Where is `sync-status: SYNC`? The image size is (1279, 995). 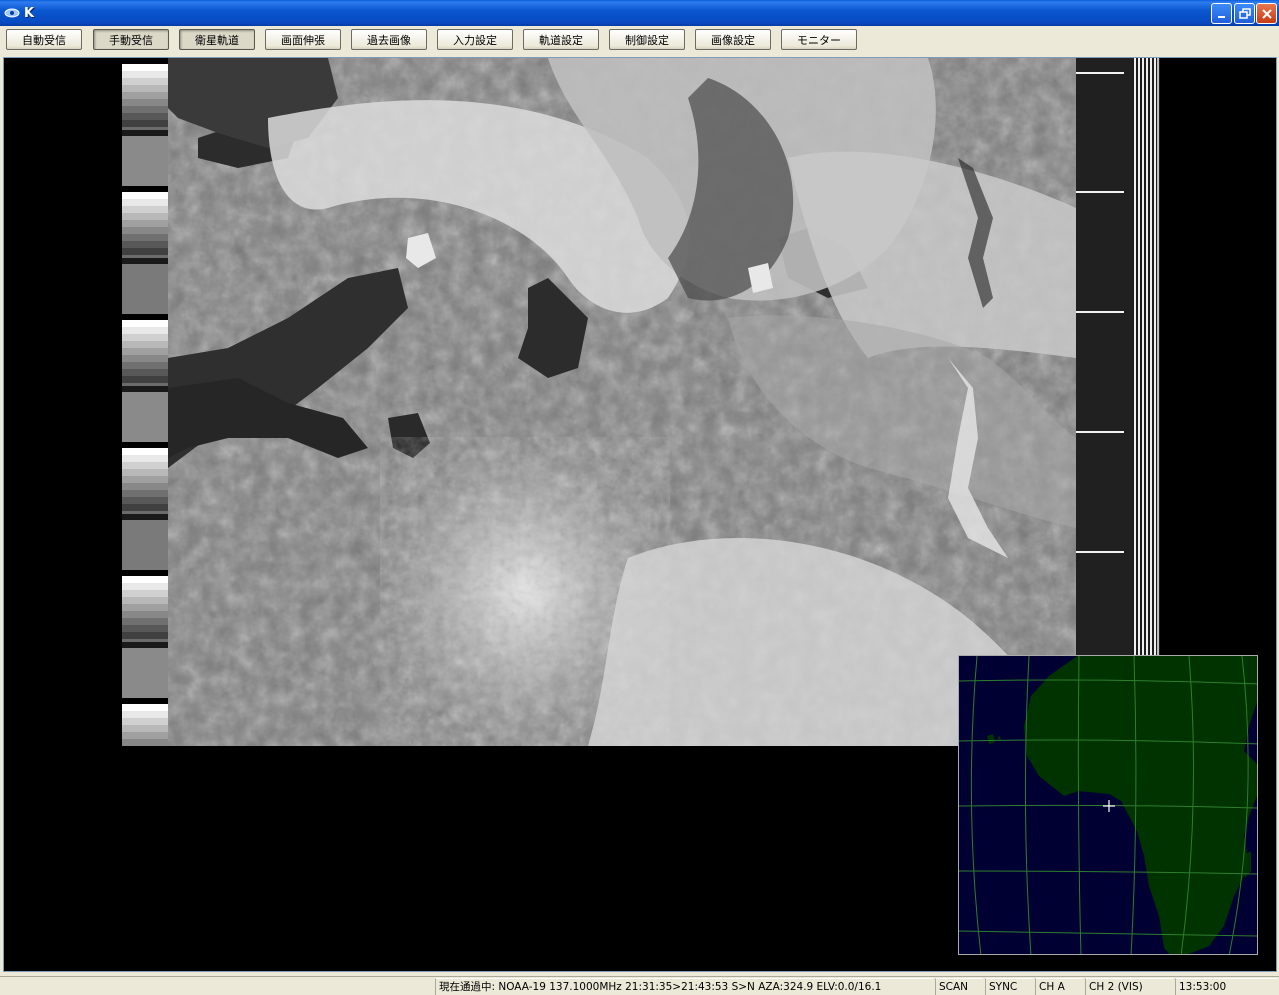
sync-status: SYNC is located at coordinates (1009, 986).